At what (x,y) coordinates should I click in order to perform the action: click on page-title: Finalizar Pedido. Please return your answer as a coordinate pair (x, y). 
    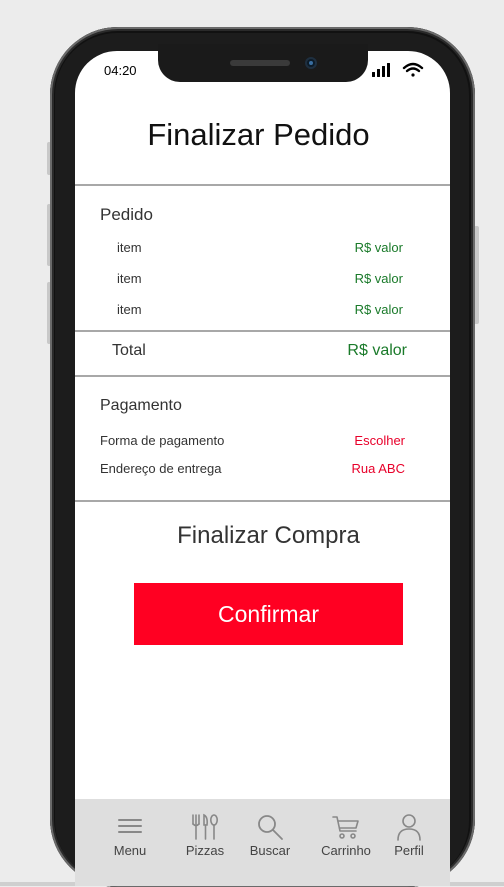
    Looking at the image, I should click on (258, 134).